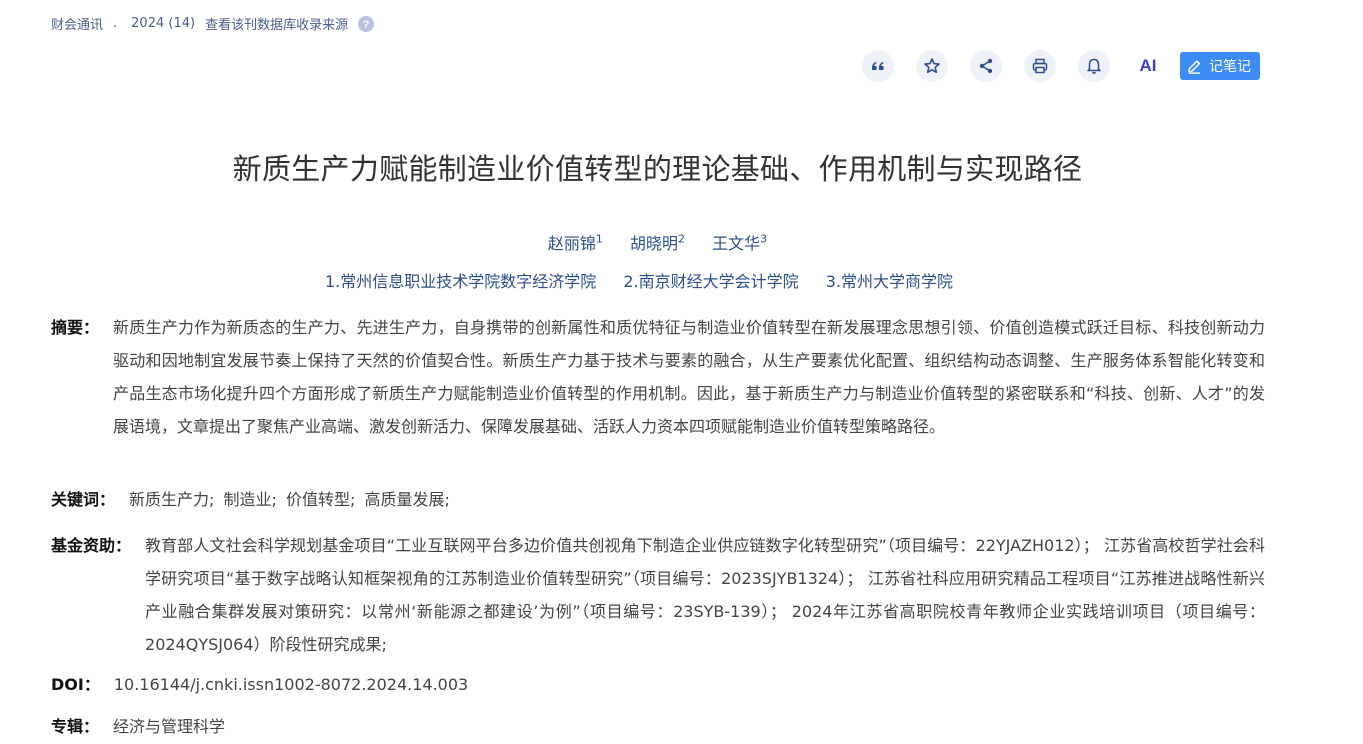  I want to click on favorite-button, so click(932, 66).